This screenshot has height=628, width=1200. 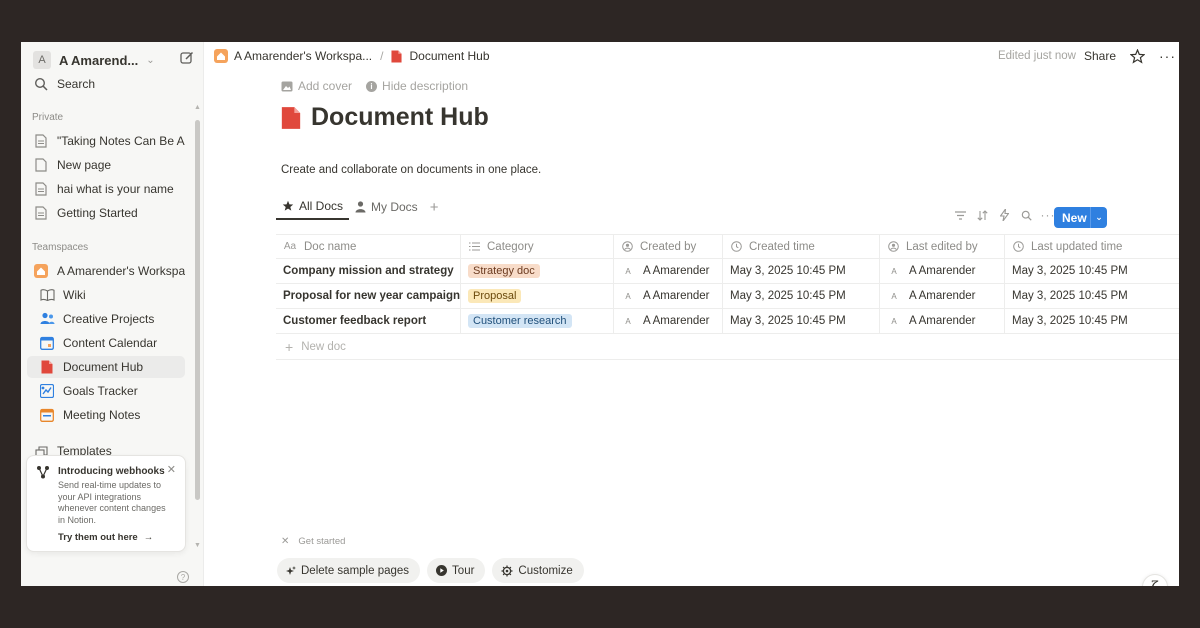 I want to click on column-header-created-time: Created time, so click(x=801, y=246).